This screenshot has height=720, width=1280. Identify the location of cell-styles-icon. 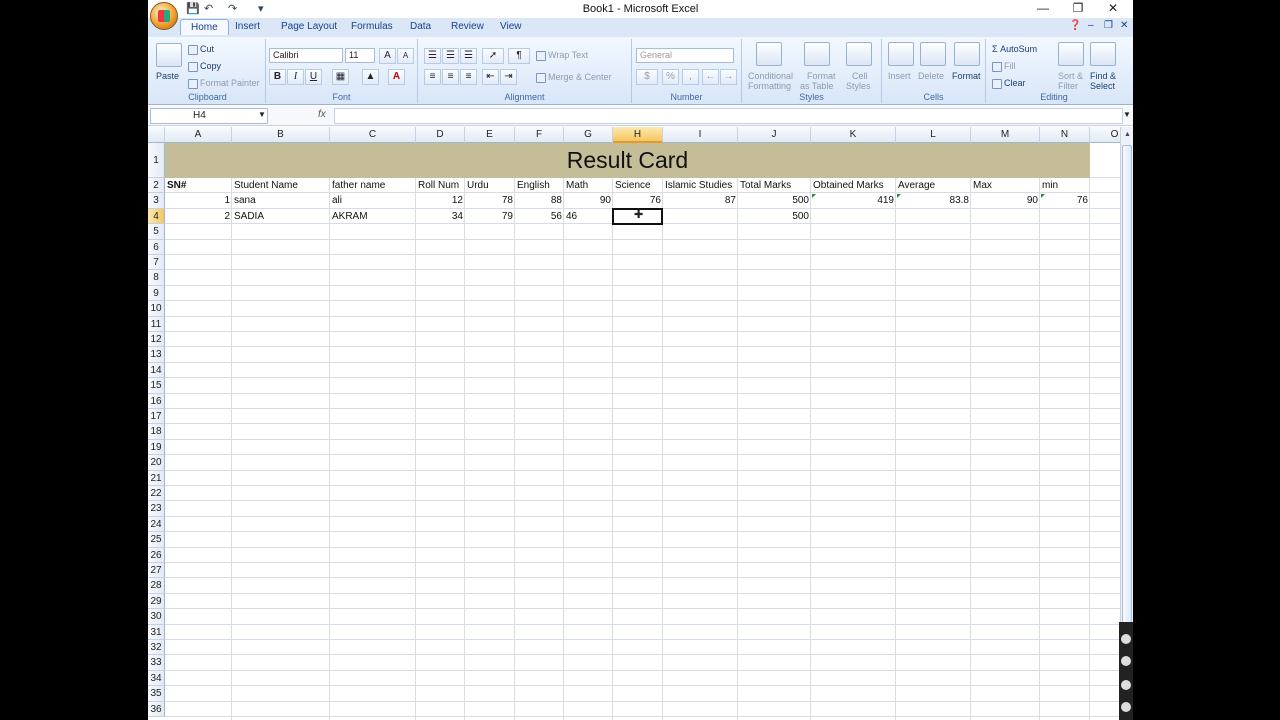
(859, 54).